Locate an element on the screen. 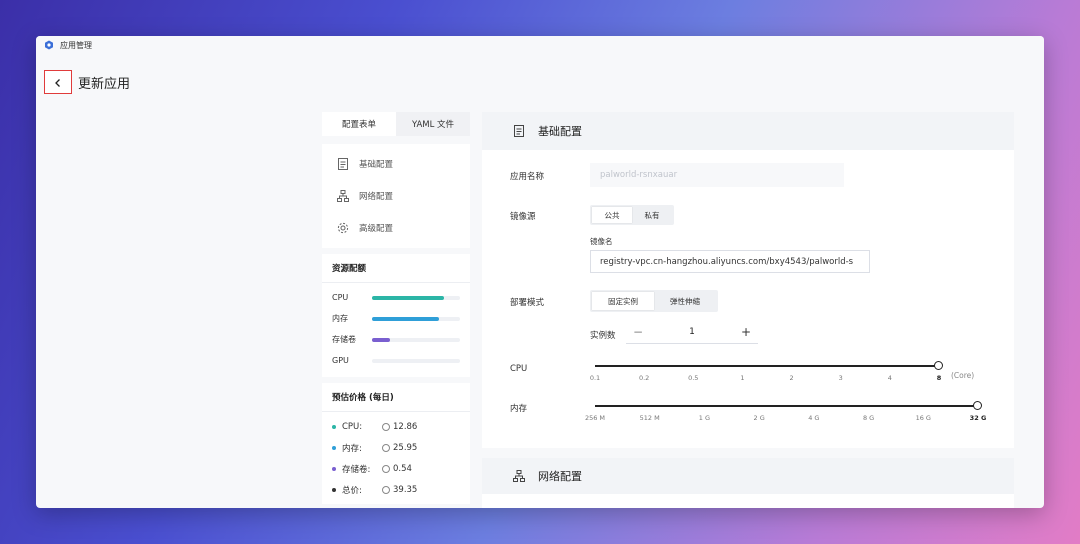 The height and width of the screenshot is (544, 1080). titlebar: 应用管理 is located at coordinates (540, 45).